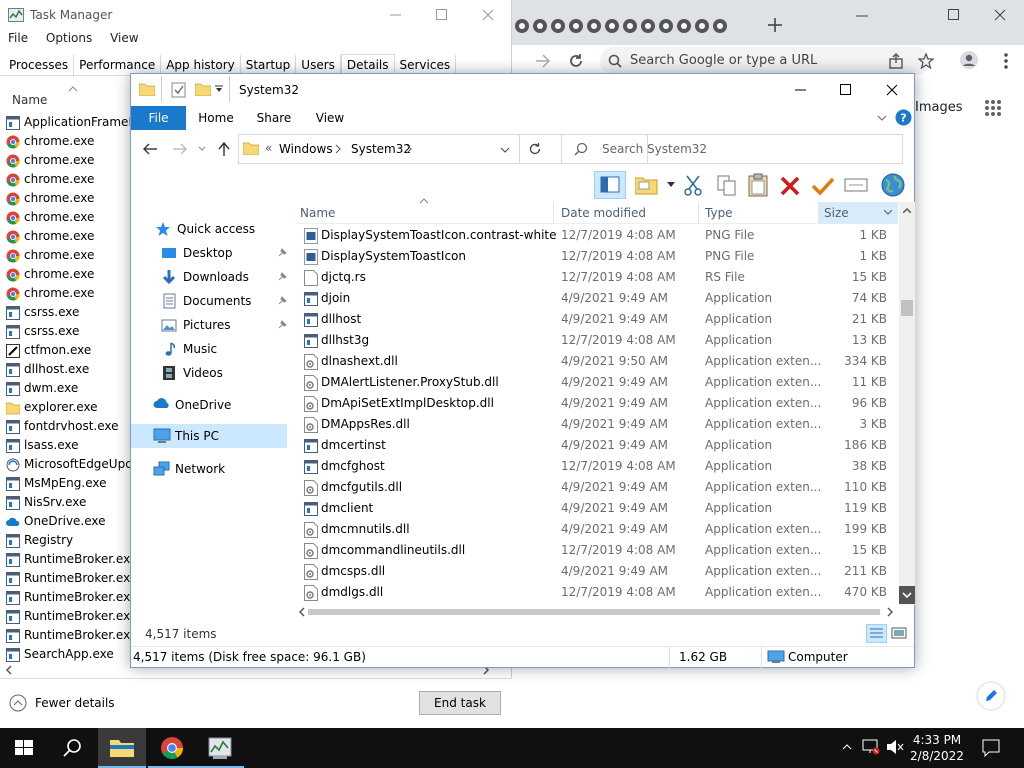  I want to click on minimize-icon, so click(396, 15).